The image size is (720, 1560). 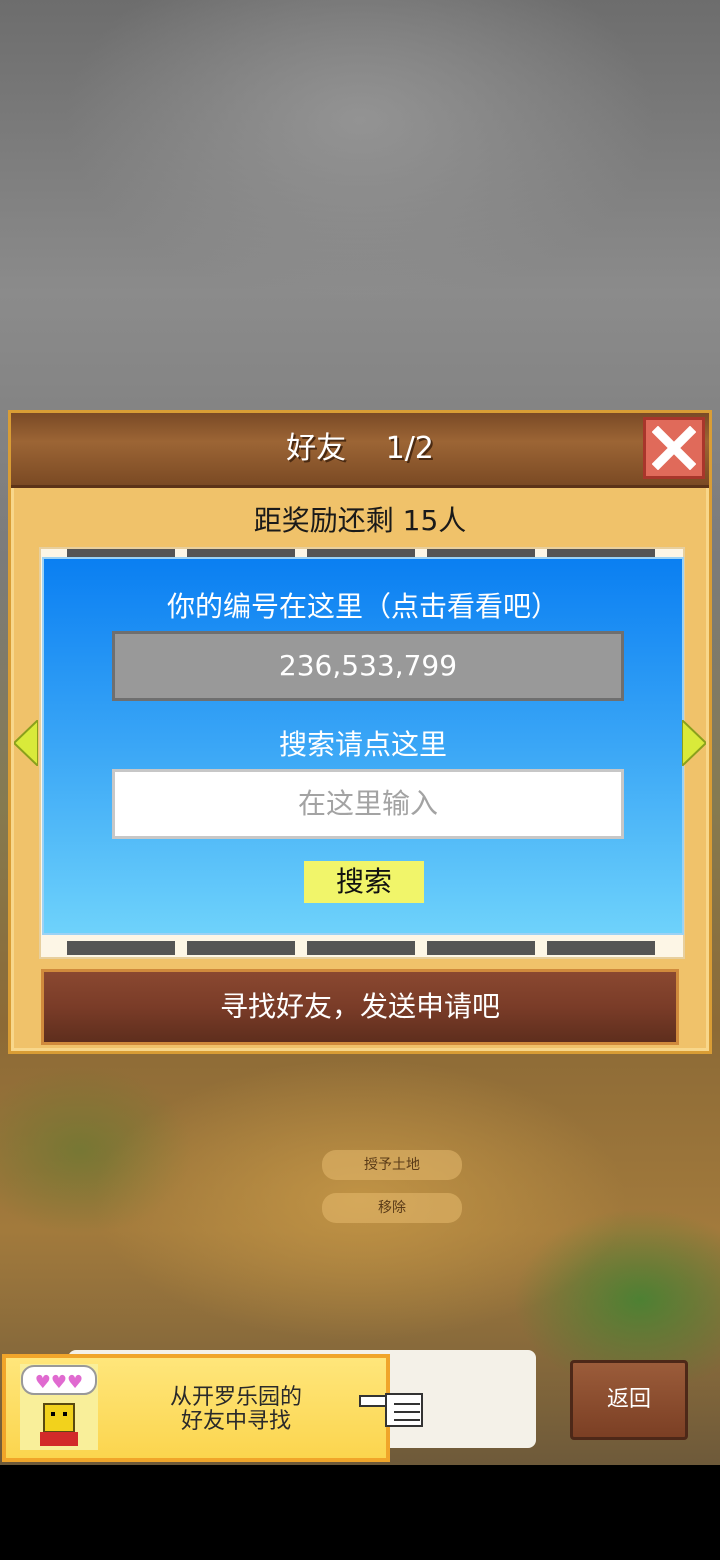 I want to click on search-input: 在这里输入, so click(x=368, y=804).